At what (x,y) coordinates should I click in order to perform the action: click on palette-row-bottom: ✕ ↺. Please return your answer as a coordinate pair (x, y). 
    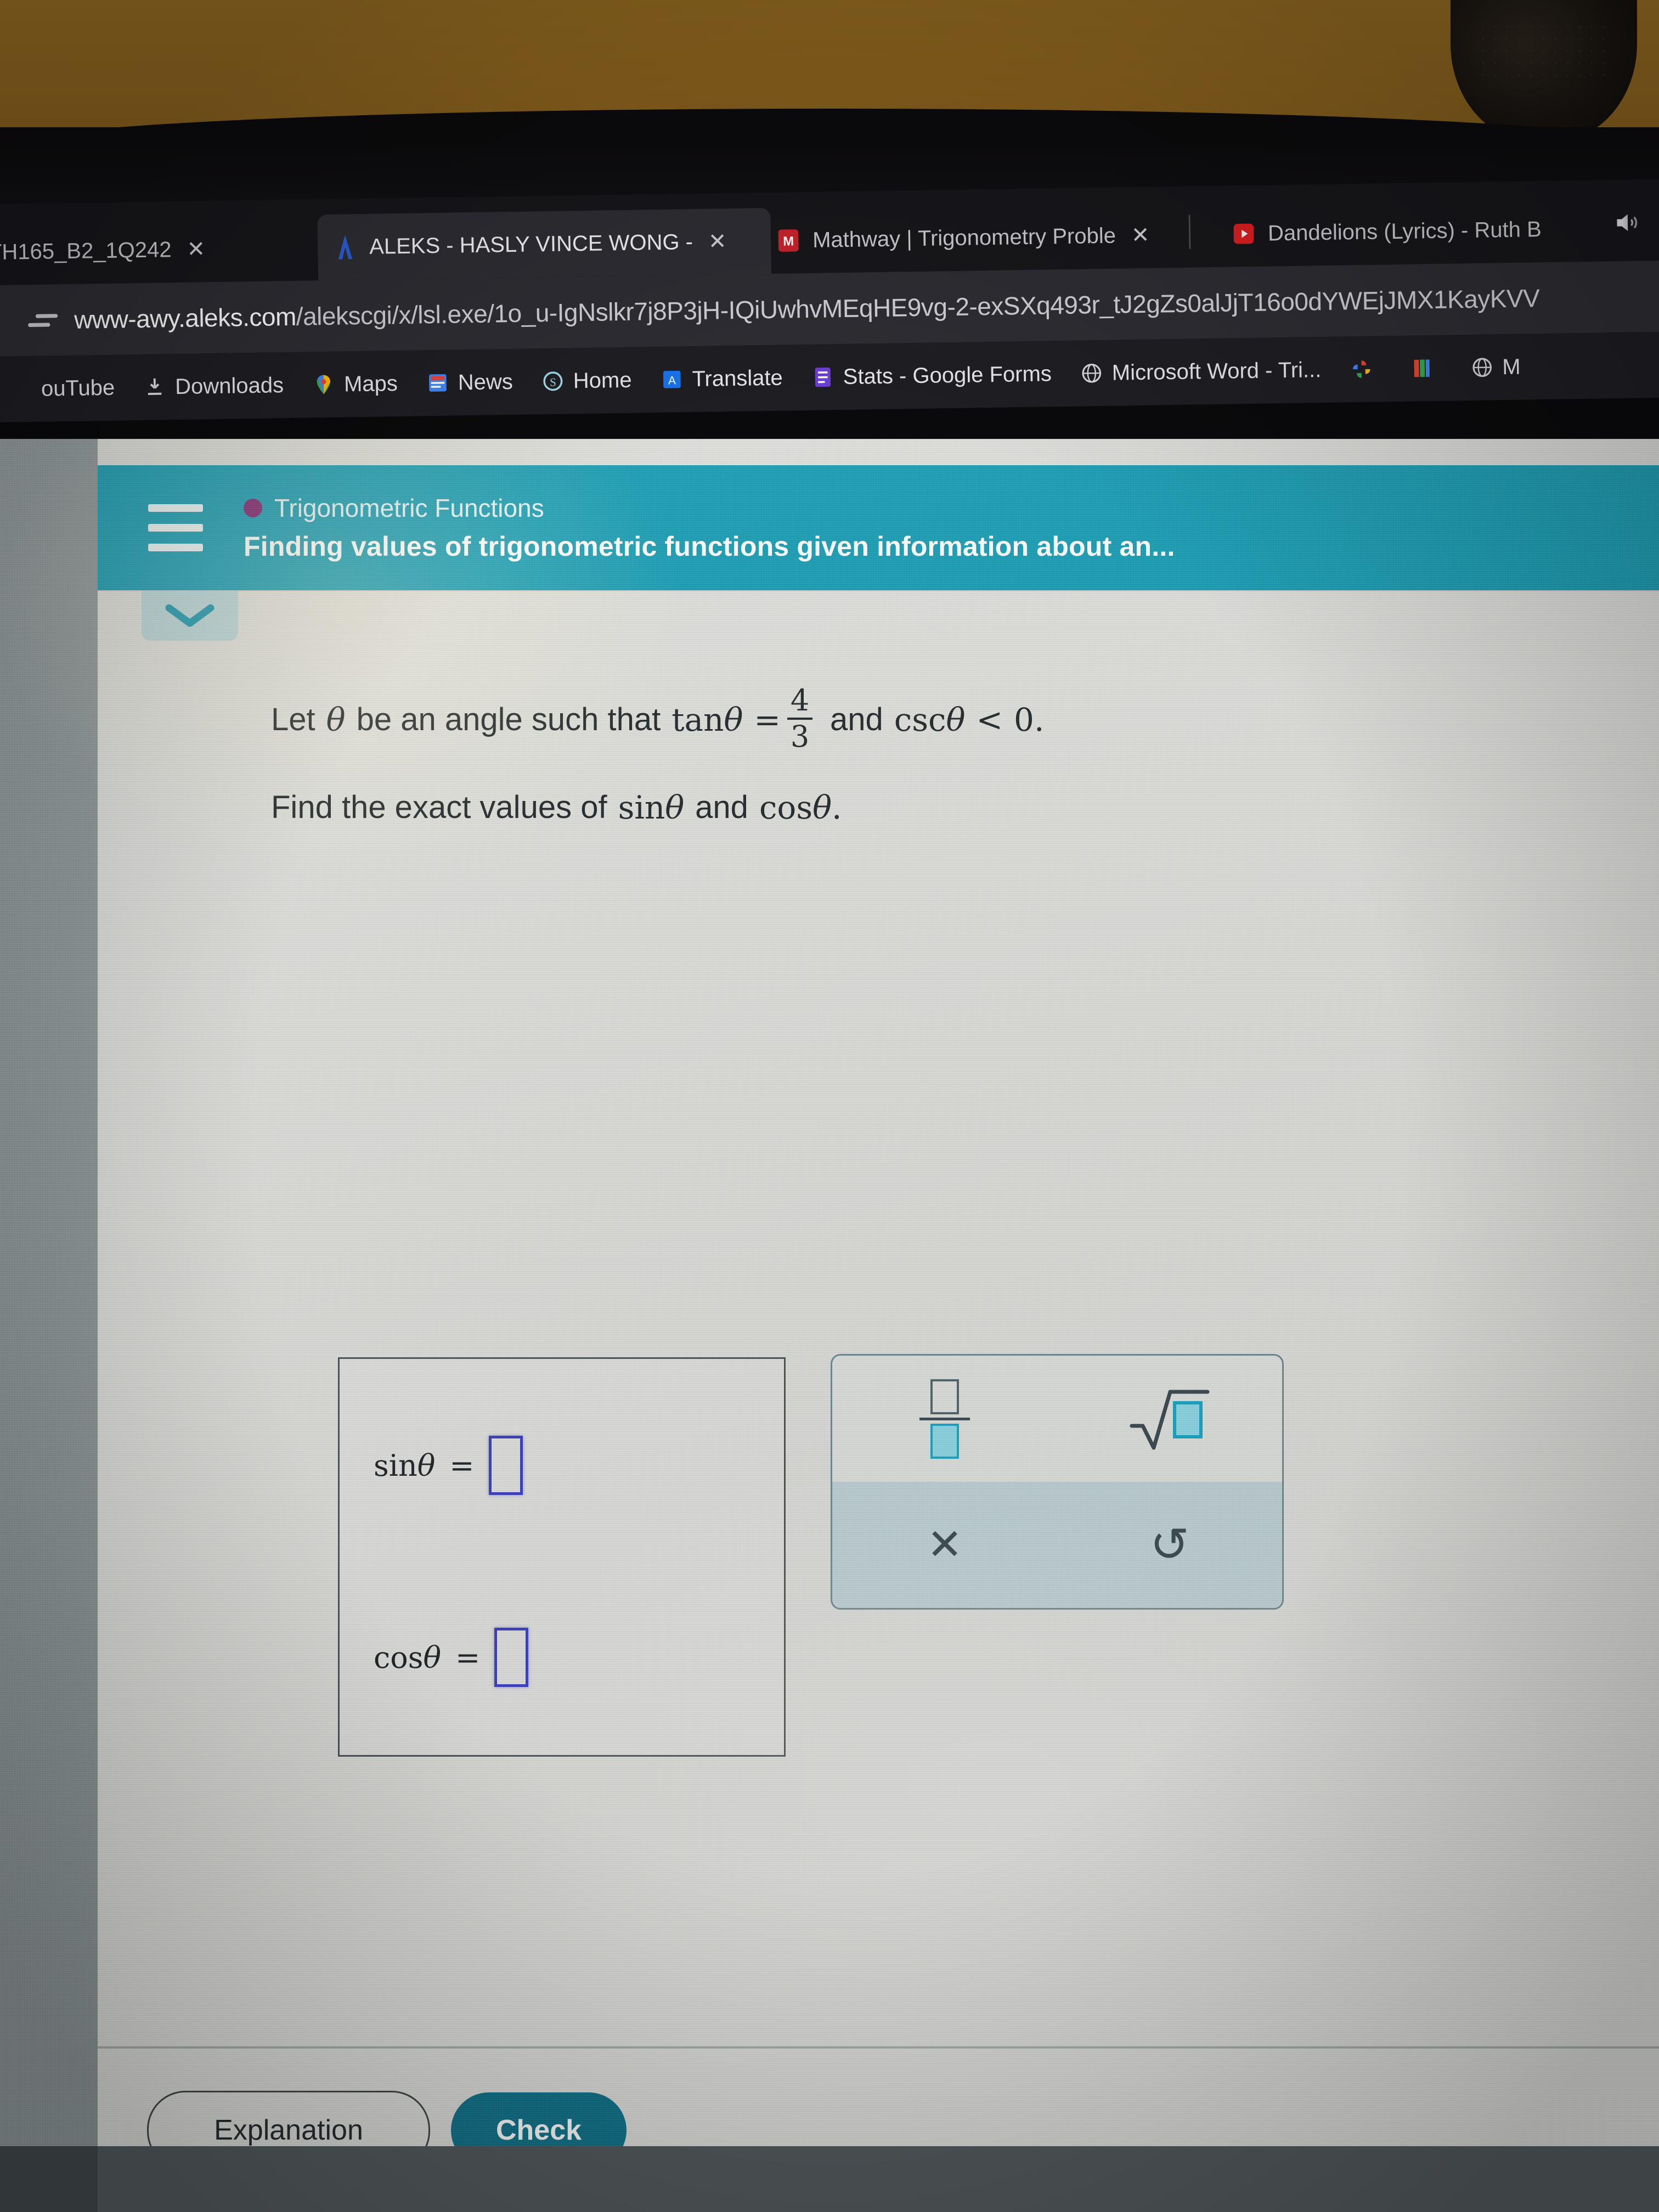
    Looking at the image, I should click on (1057, 1545).